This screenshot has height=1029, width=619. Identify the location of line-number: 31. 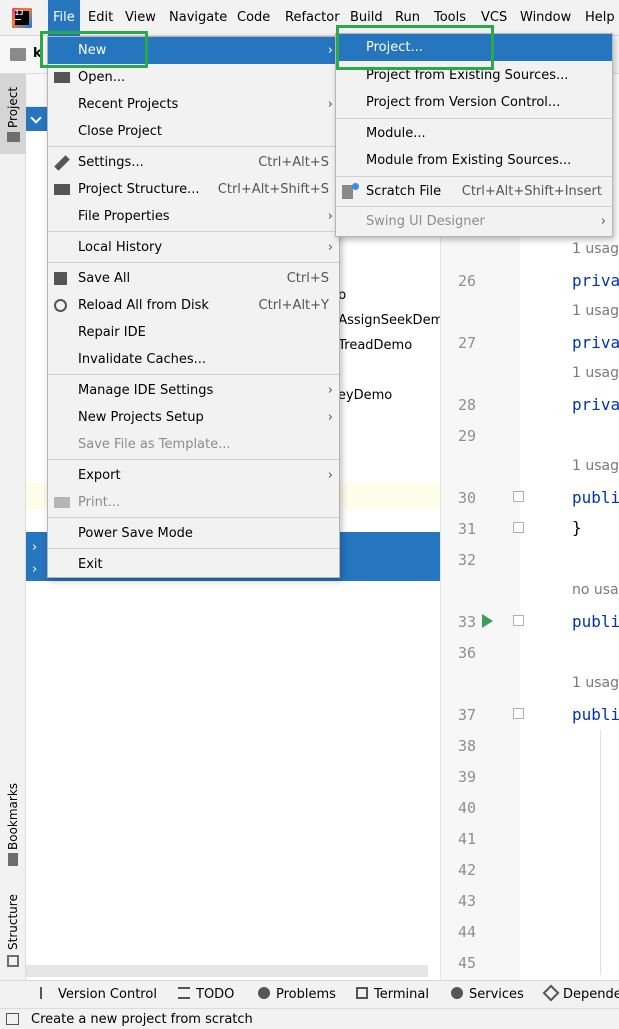
(466, 529).